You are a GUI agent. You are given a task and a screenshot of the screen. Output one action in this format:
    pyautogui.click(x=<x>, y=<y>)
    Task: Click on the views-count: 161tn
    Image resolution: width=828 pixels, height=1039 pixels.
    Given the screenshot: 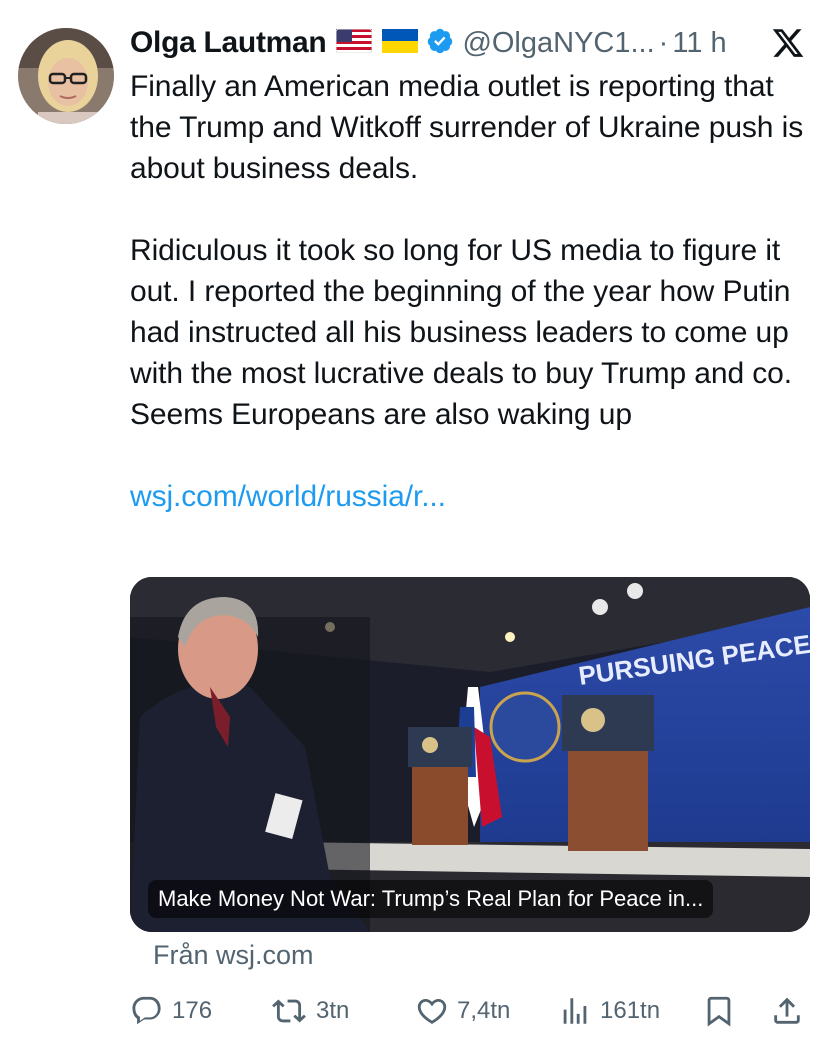 What is the action you would take?
    pyautogui.click(x=630, y=1010)
    